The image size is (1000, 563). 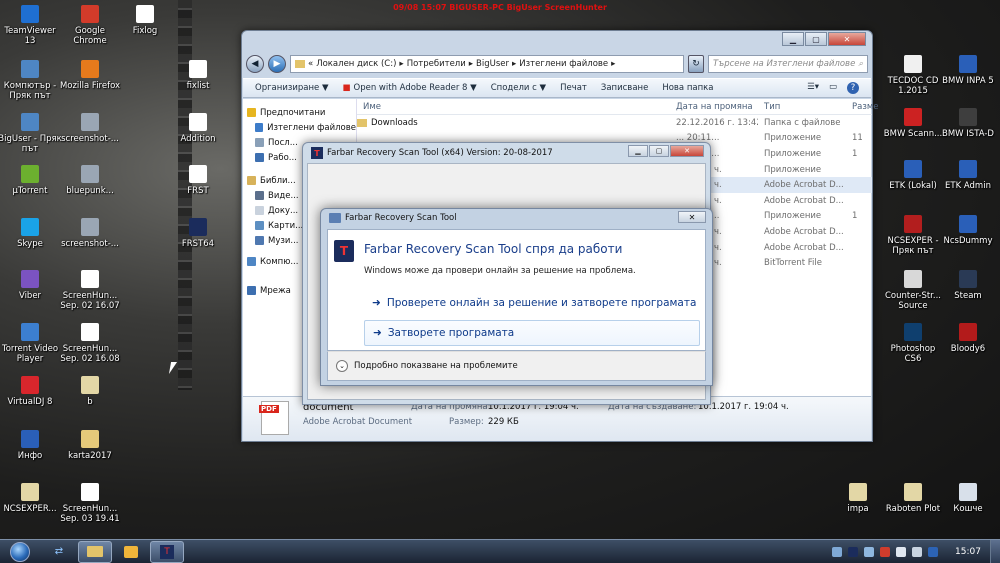 I want to click on view-icon: ☰▾, so click(x=813, y=88).